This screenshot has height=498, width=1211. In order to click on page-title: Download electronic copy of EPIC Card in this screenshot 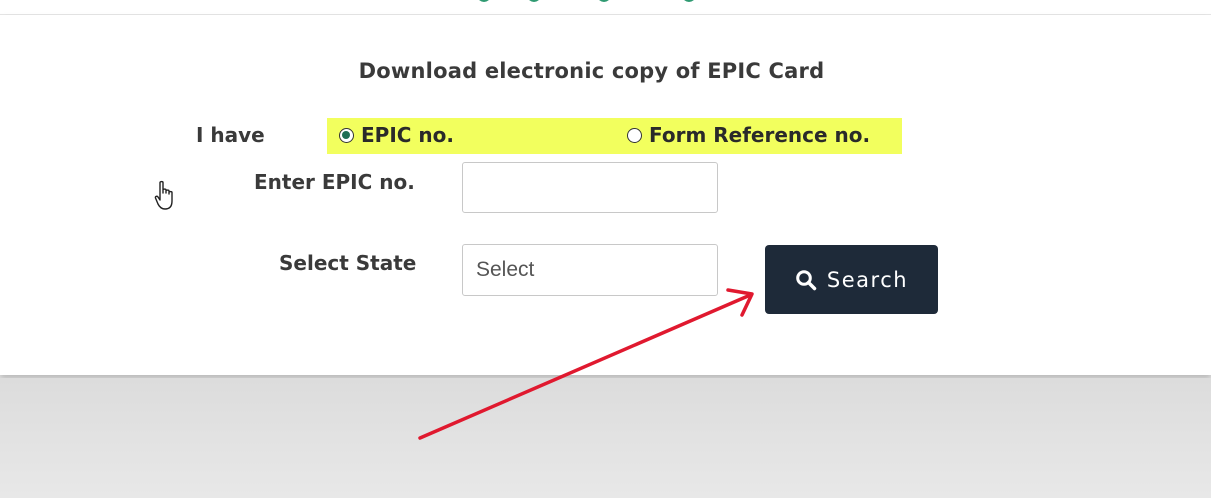, I will do `click(591, 71)`.